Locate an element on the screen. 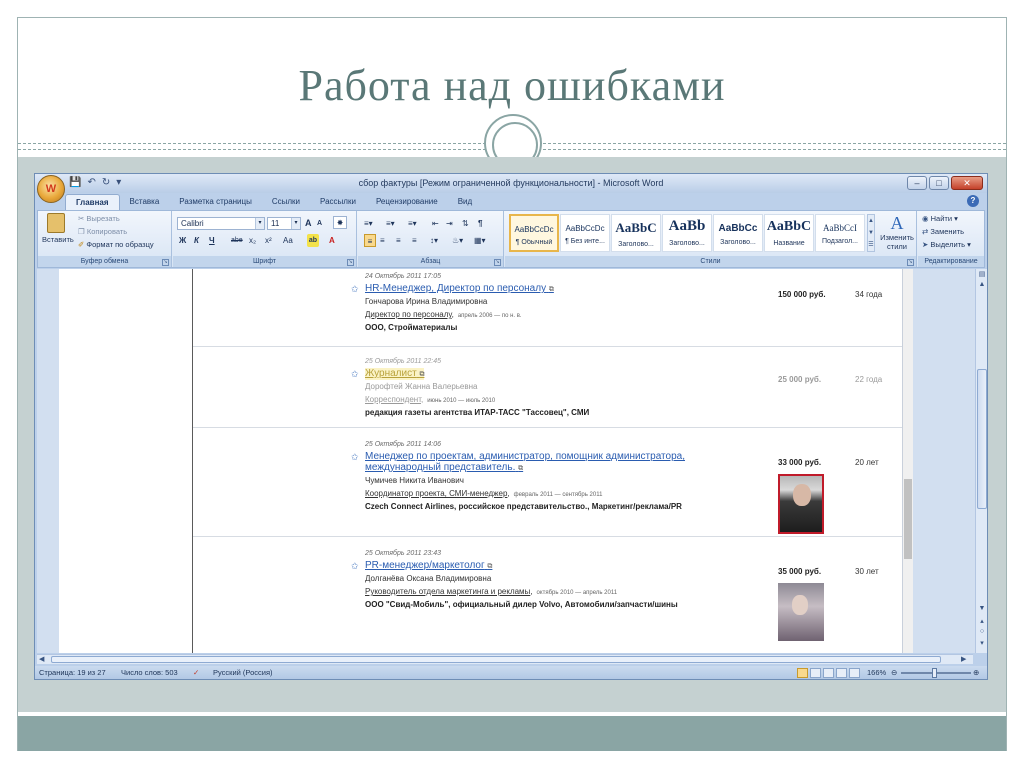 This screenshot has height=768, width=1024. format-painter-button: ✐ Формат по образцу is located at coordinates (116, 244).